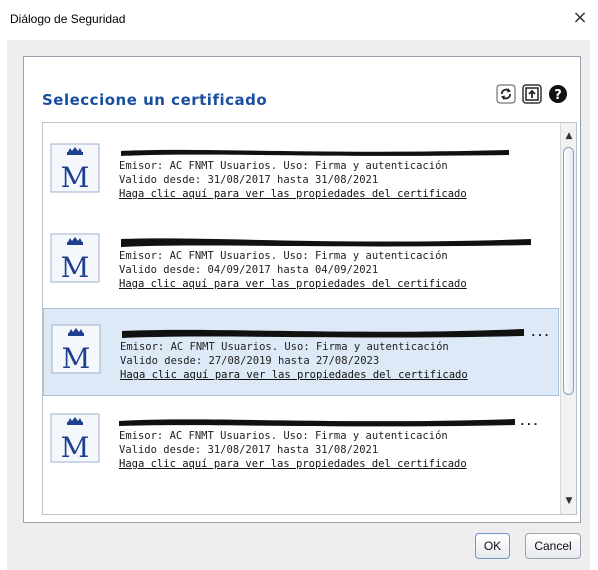 The image size is (598, 570). I want to click on title-bar: Diálogo de Seguridad ×, so click(299, 20).